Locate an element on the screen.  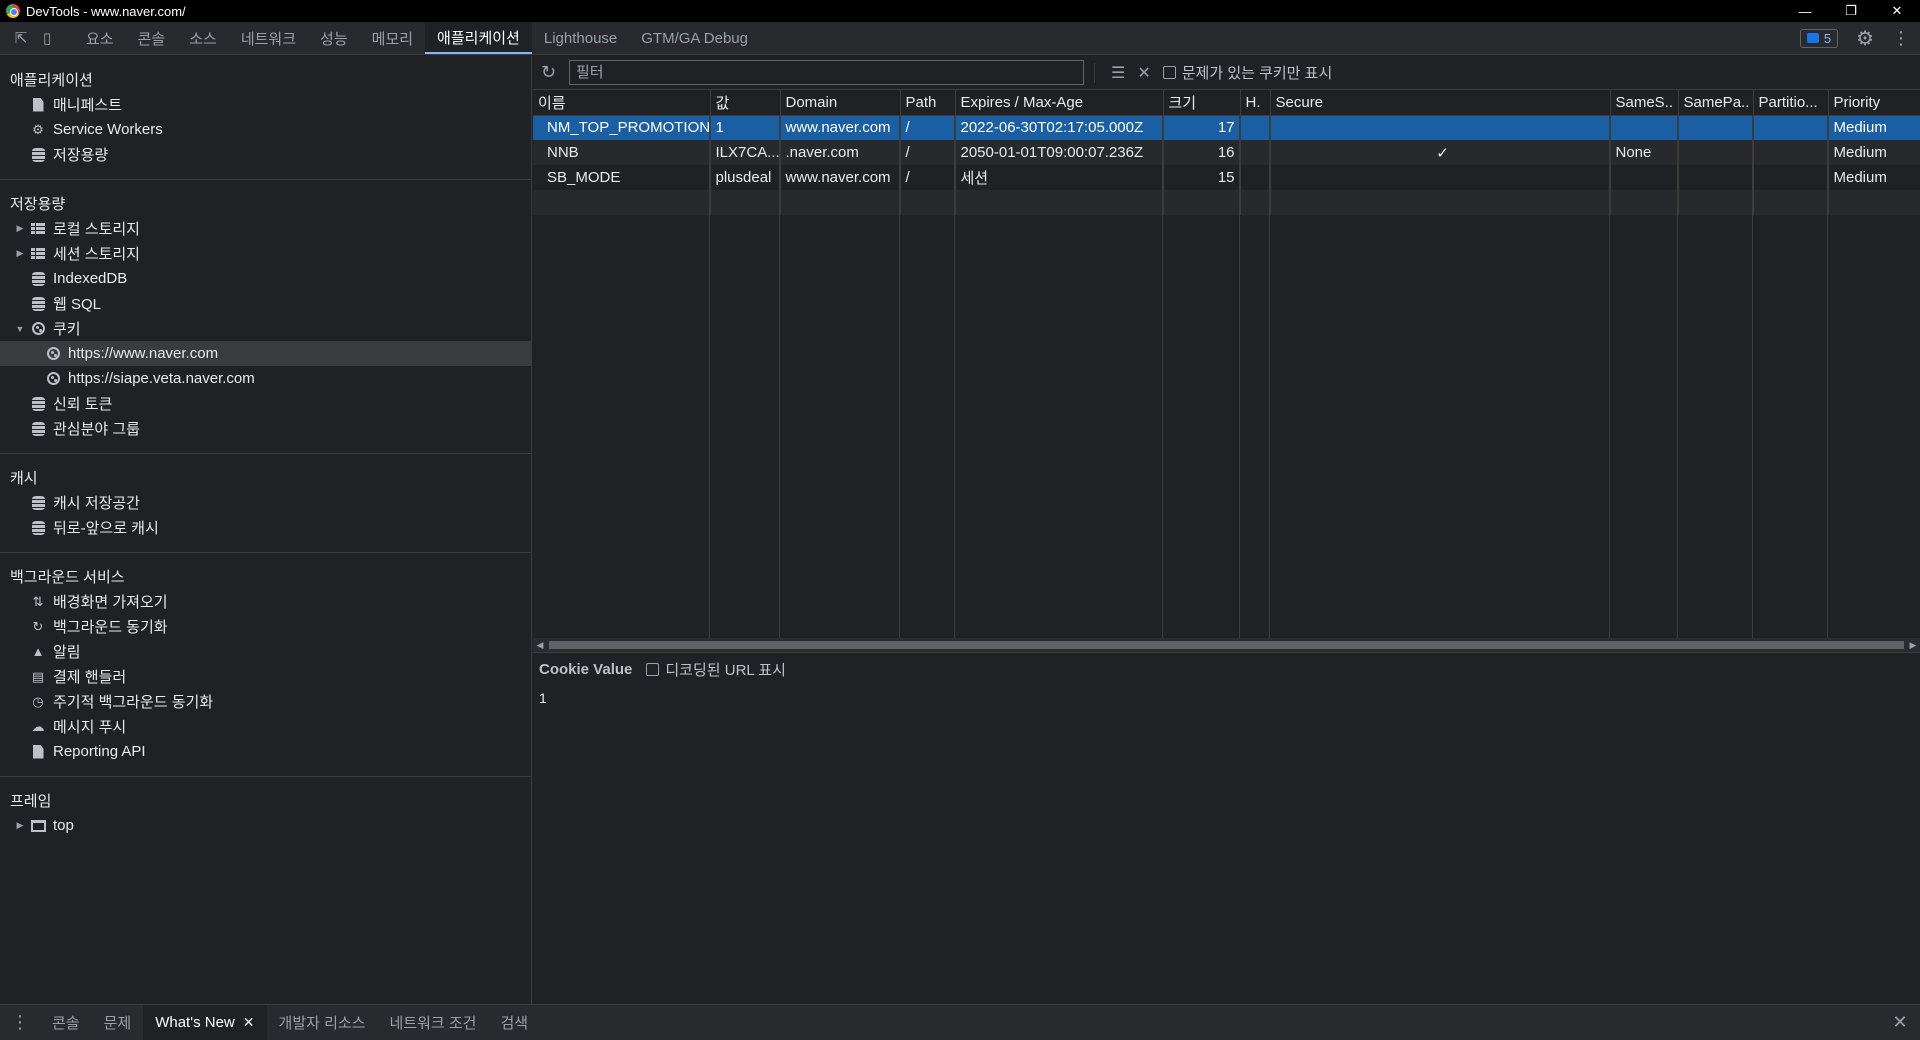
sidebar-item-service-workers: ⚙ Service Workers is located at coordinates (265, 129).